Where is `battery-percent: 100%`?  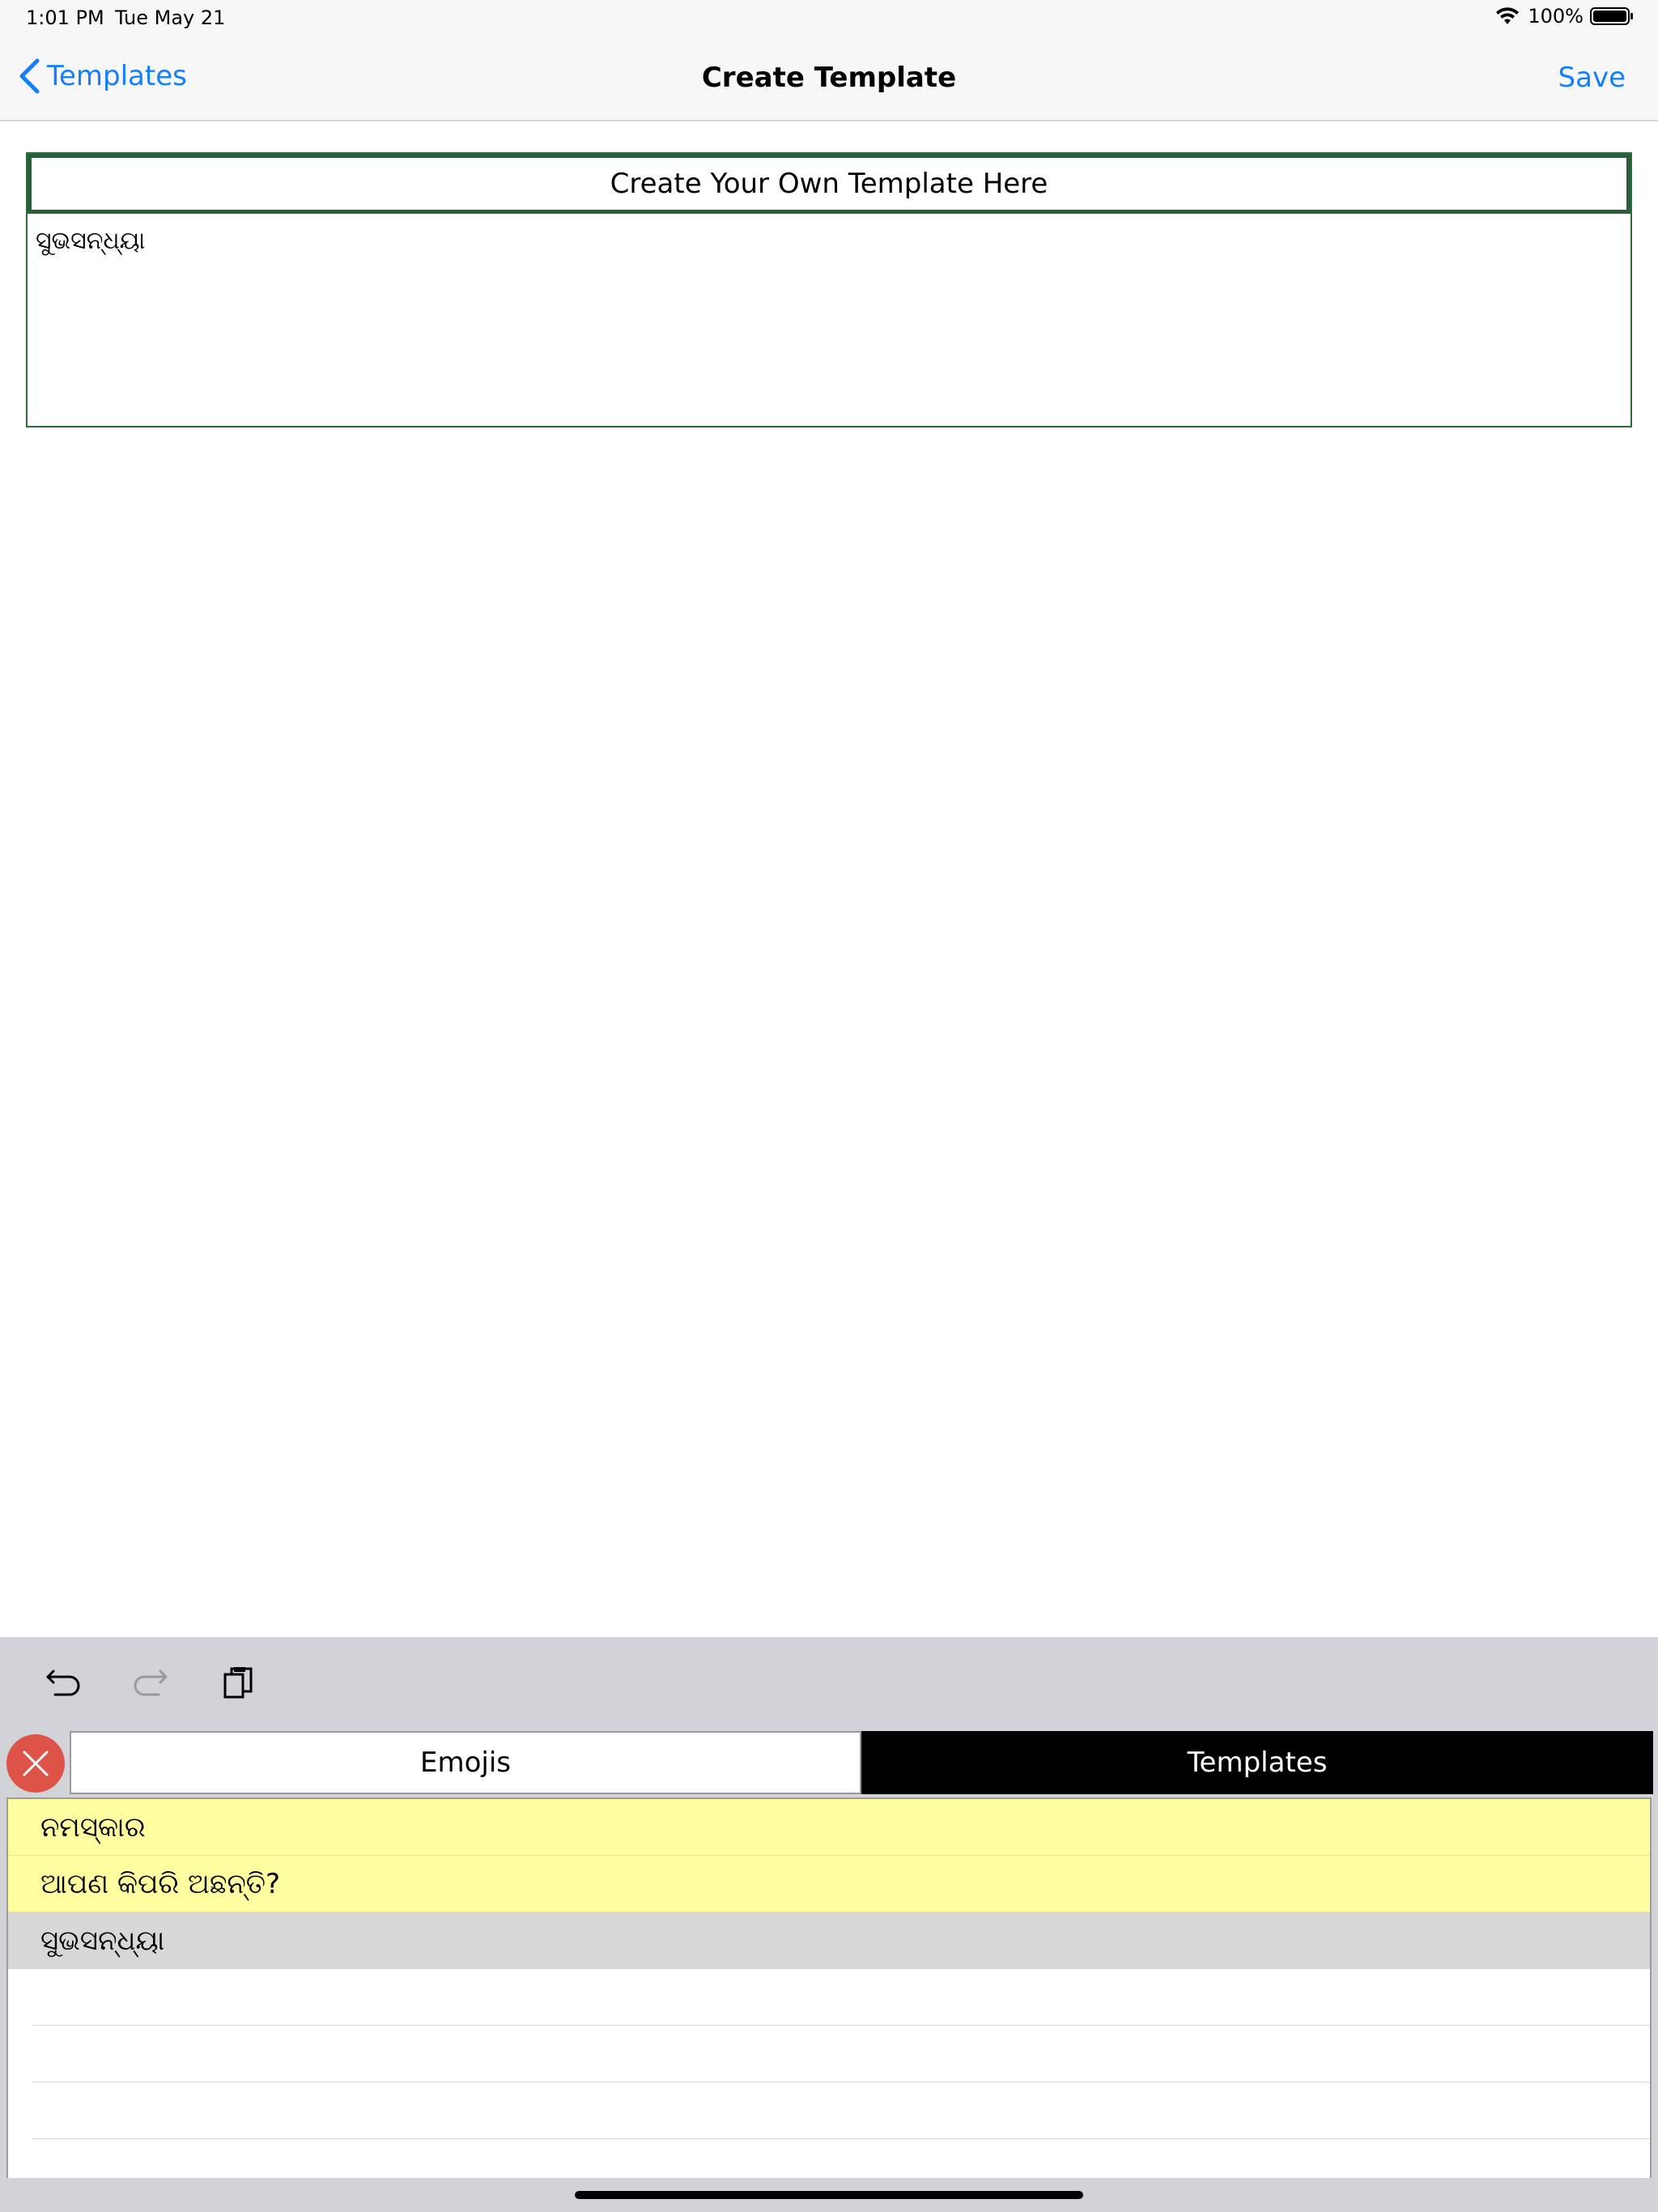 battery-percent: 100% is located at coordinates (1556, 16).